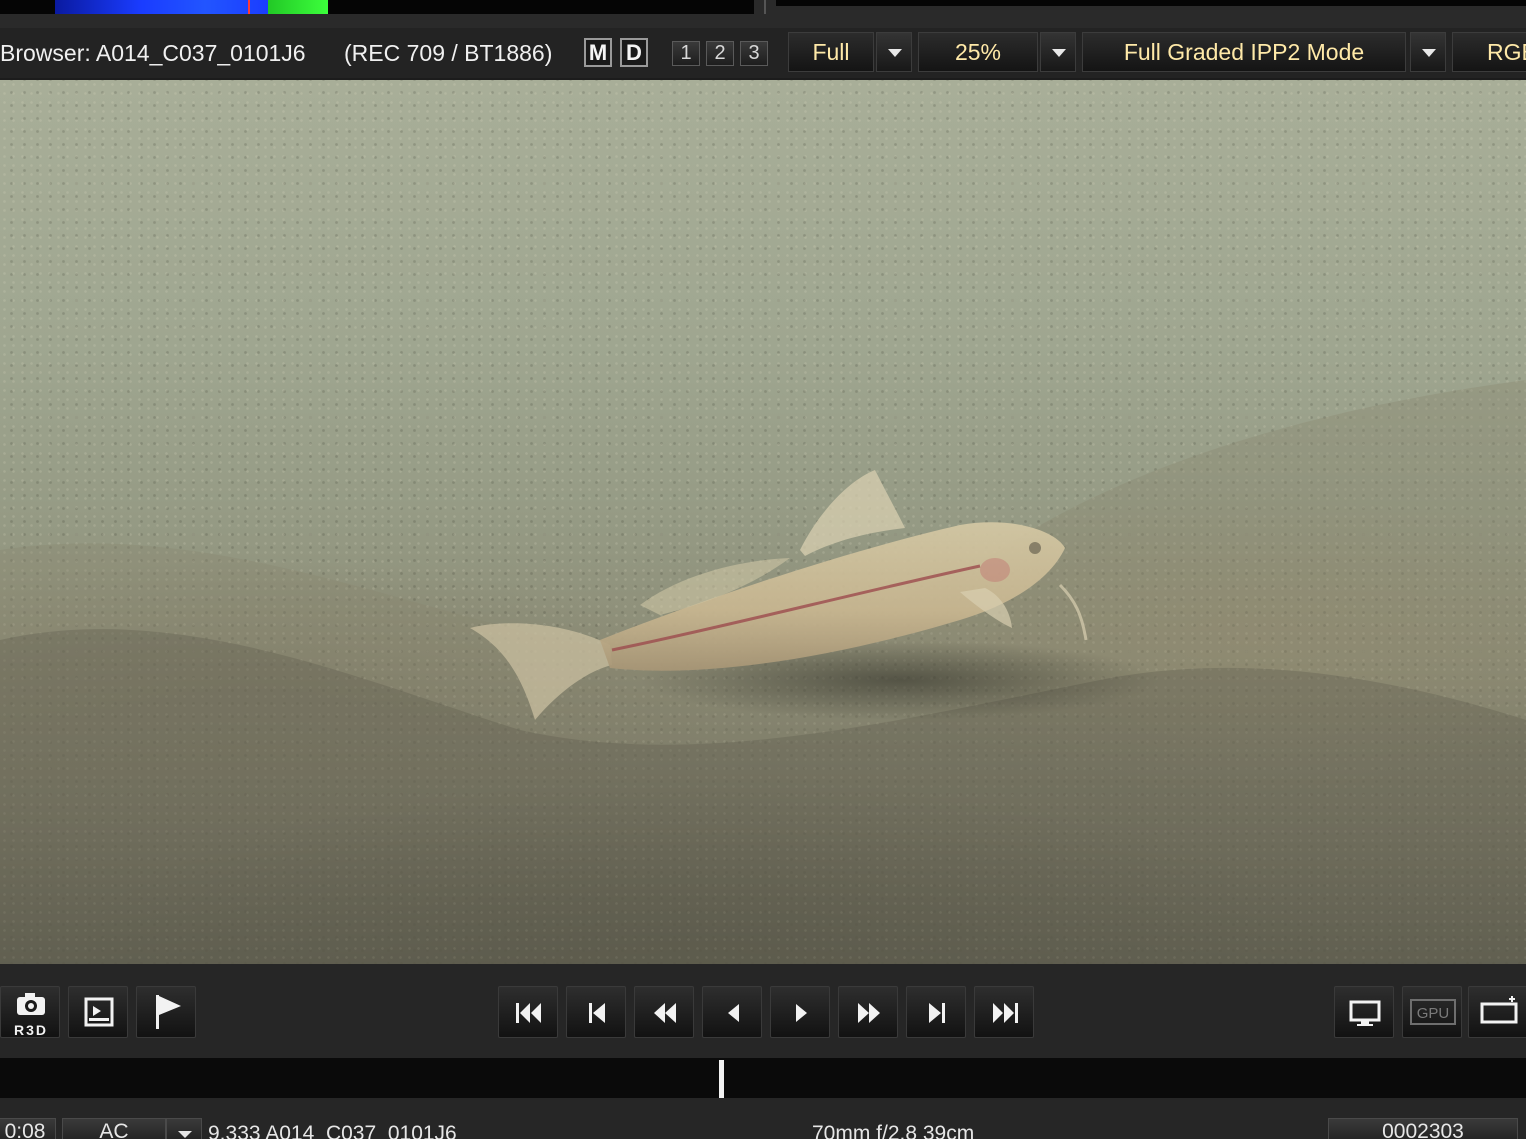  What do you see at coordinates (763, 1011) in the screenshot?
I see `transport-bar: R3D GPU` at bounding box center [763, 1011].